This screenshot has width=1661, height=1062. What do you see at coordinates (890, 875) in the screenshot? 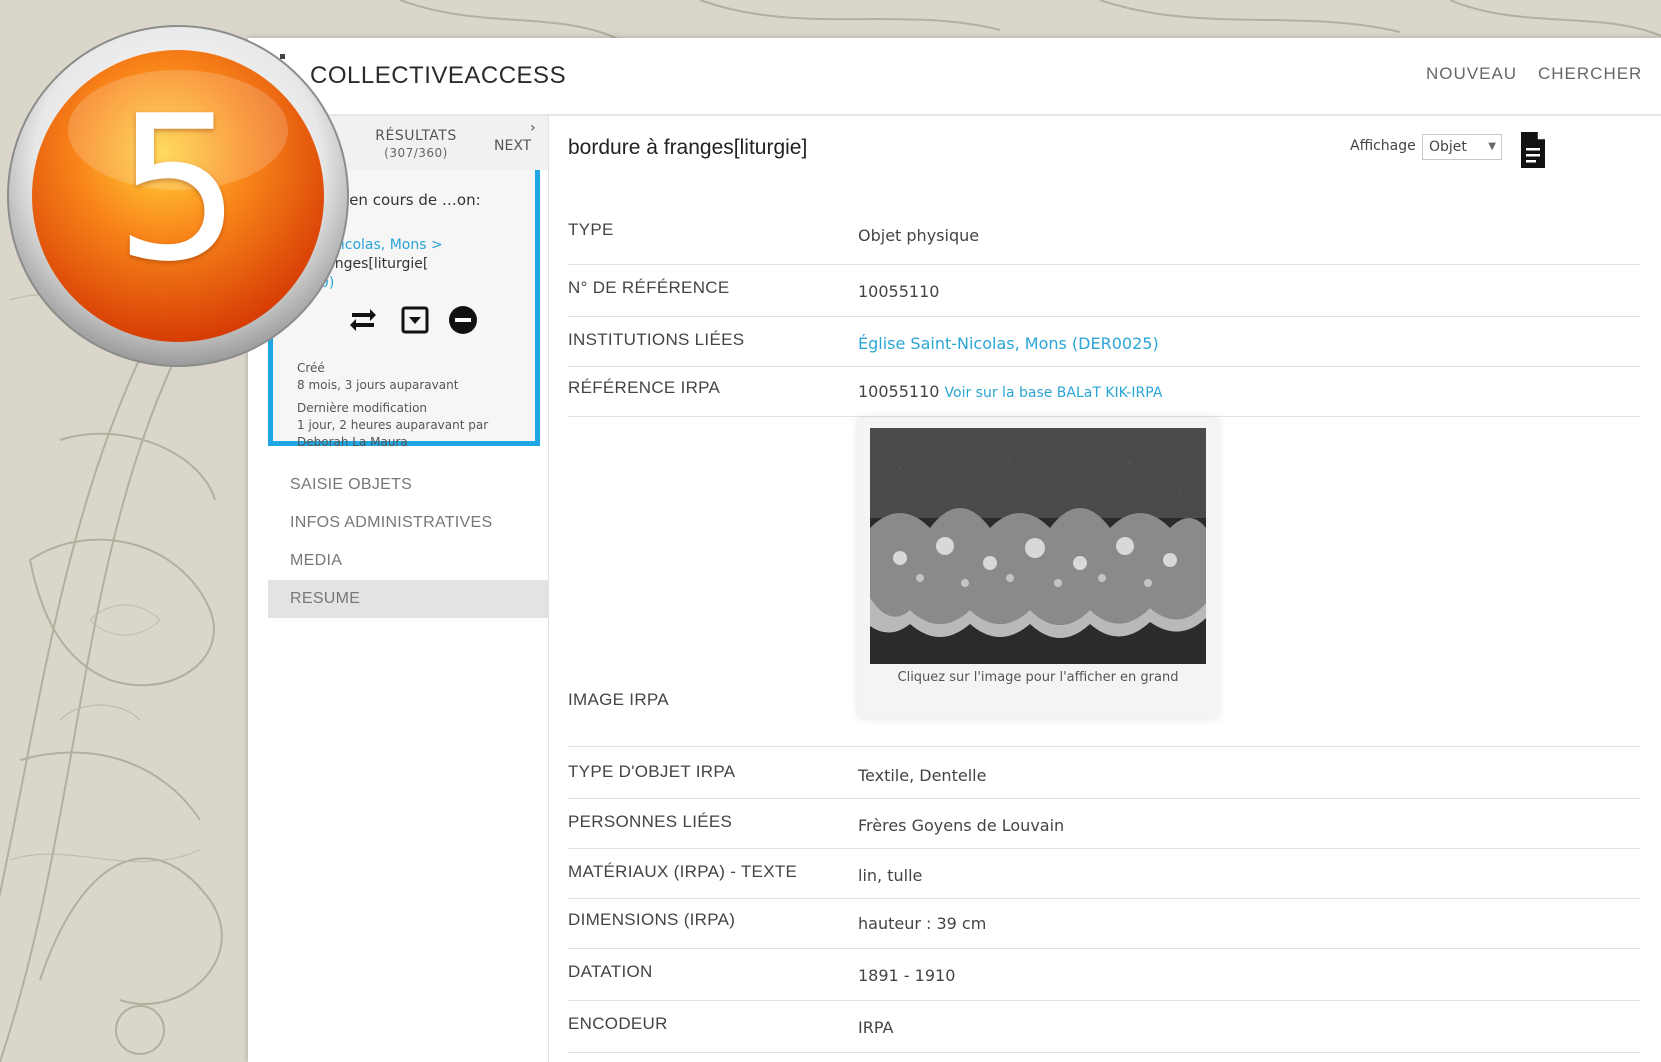
I see `field-value: lin, tulle` at bounding box center [890, 875].